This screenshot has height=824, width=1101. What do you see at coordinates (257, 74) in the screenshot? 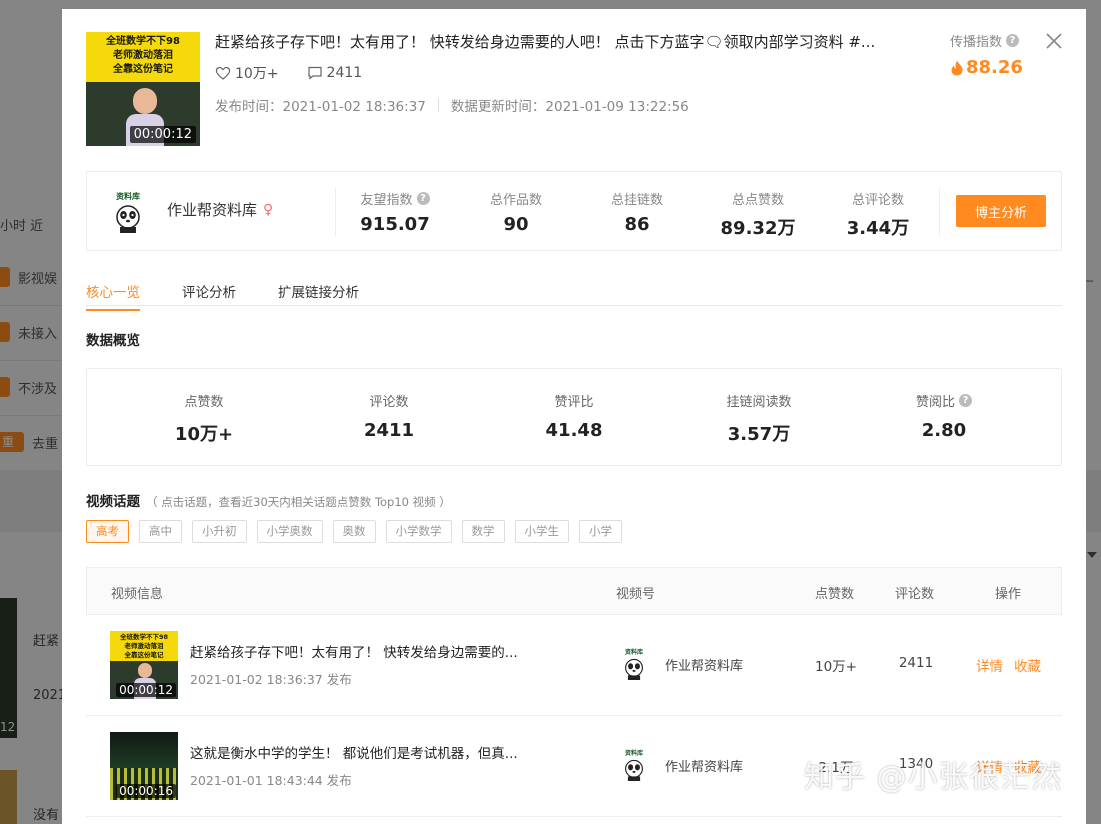
I see `likes-count: 10万+` at bounding box center [257, 74].